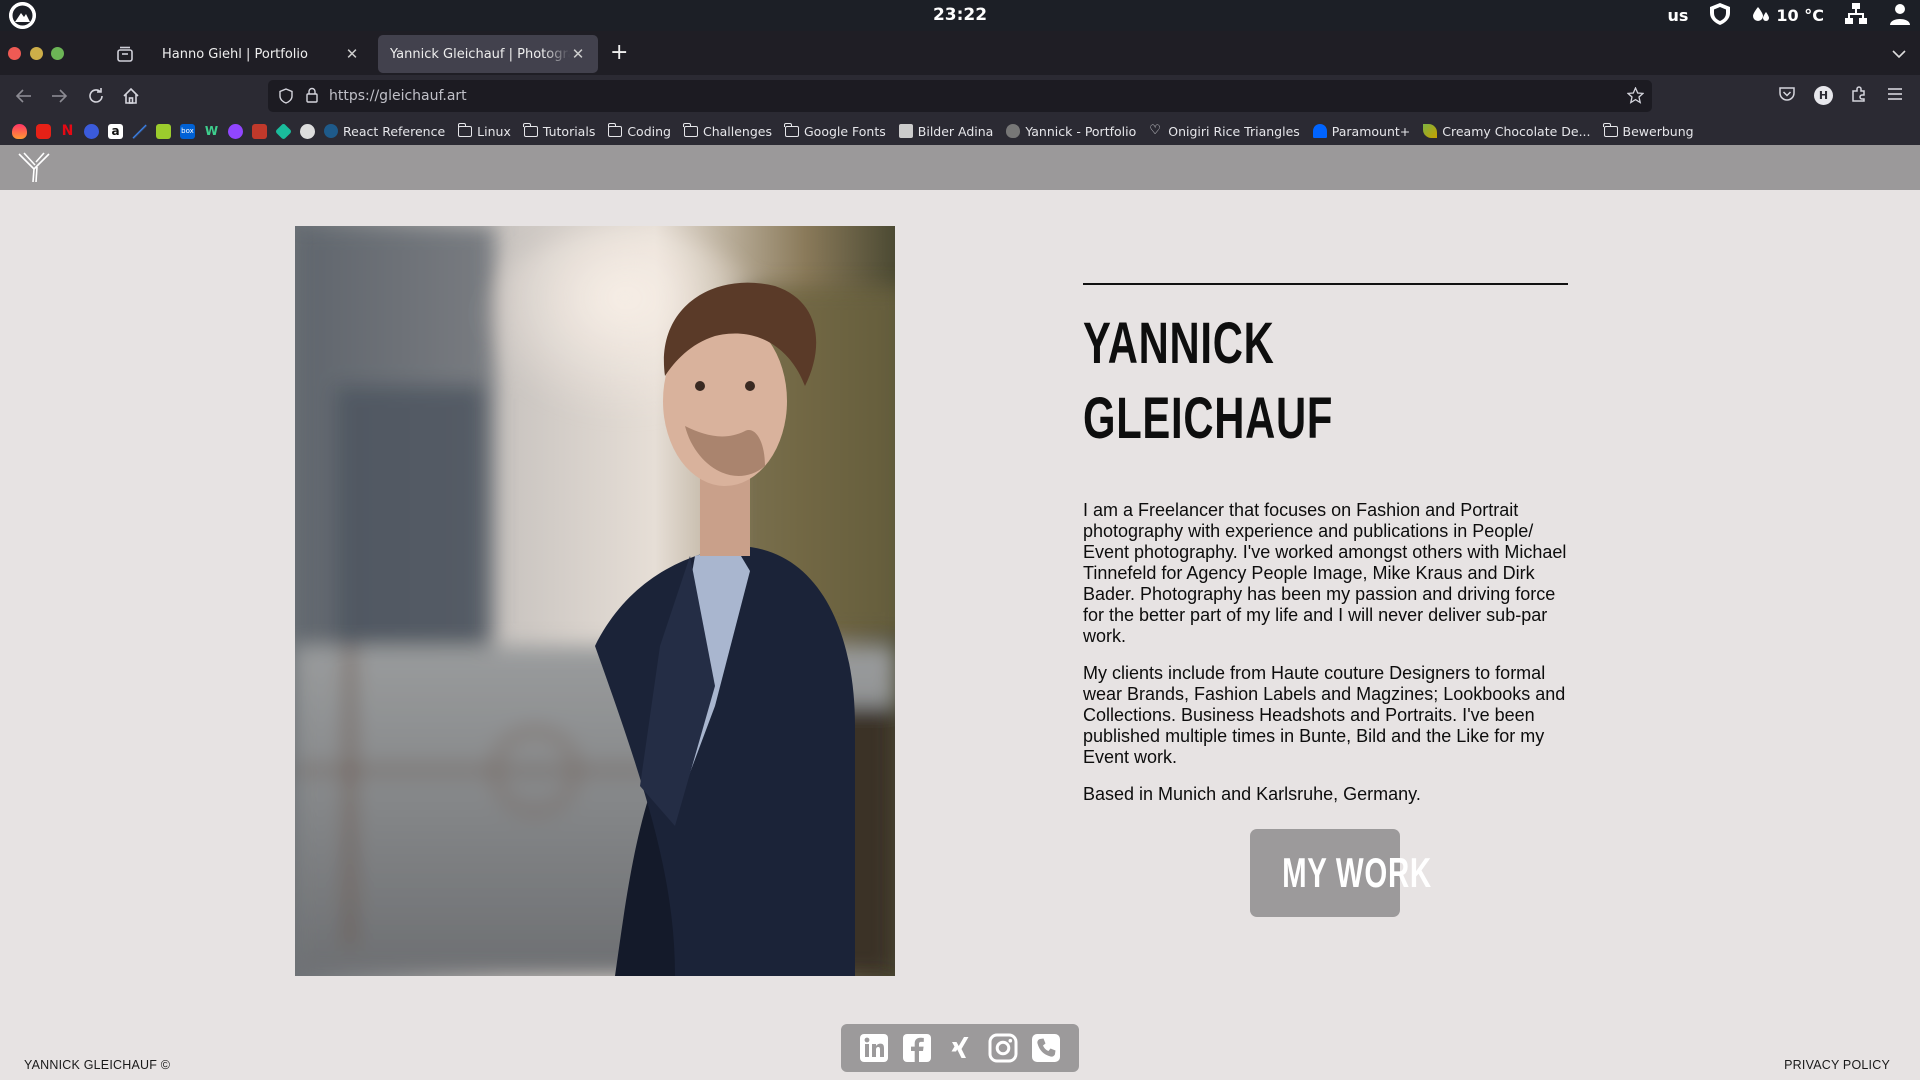 Image resolution: width=1920 pixels, height=1080 pixels. I want to click on system-tray: us 10 °C, so click(1790, 15).